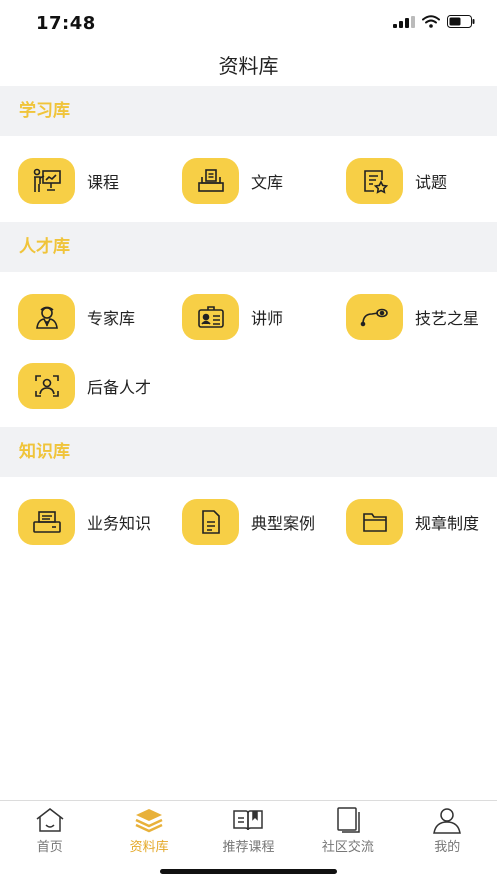 Image resolution: width=497 pixels, height=883 pixels. Describe the element at coordinates (267, 182) in the screenshot. I see `item-label: 文库` at that location.